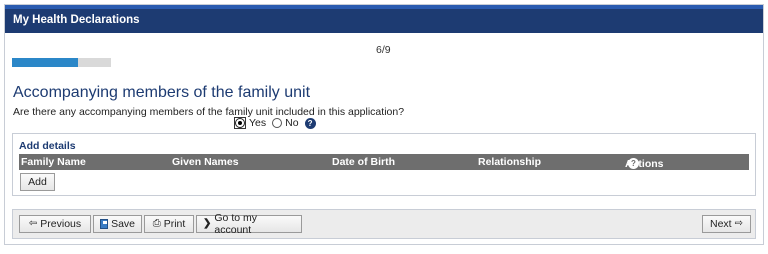  What do you see at coordinates (33, 223) in the screenshot?
I see `arrow-left-icon: ⇦` at bounding box center [33, 223].